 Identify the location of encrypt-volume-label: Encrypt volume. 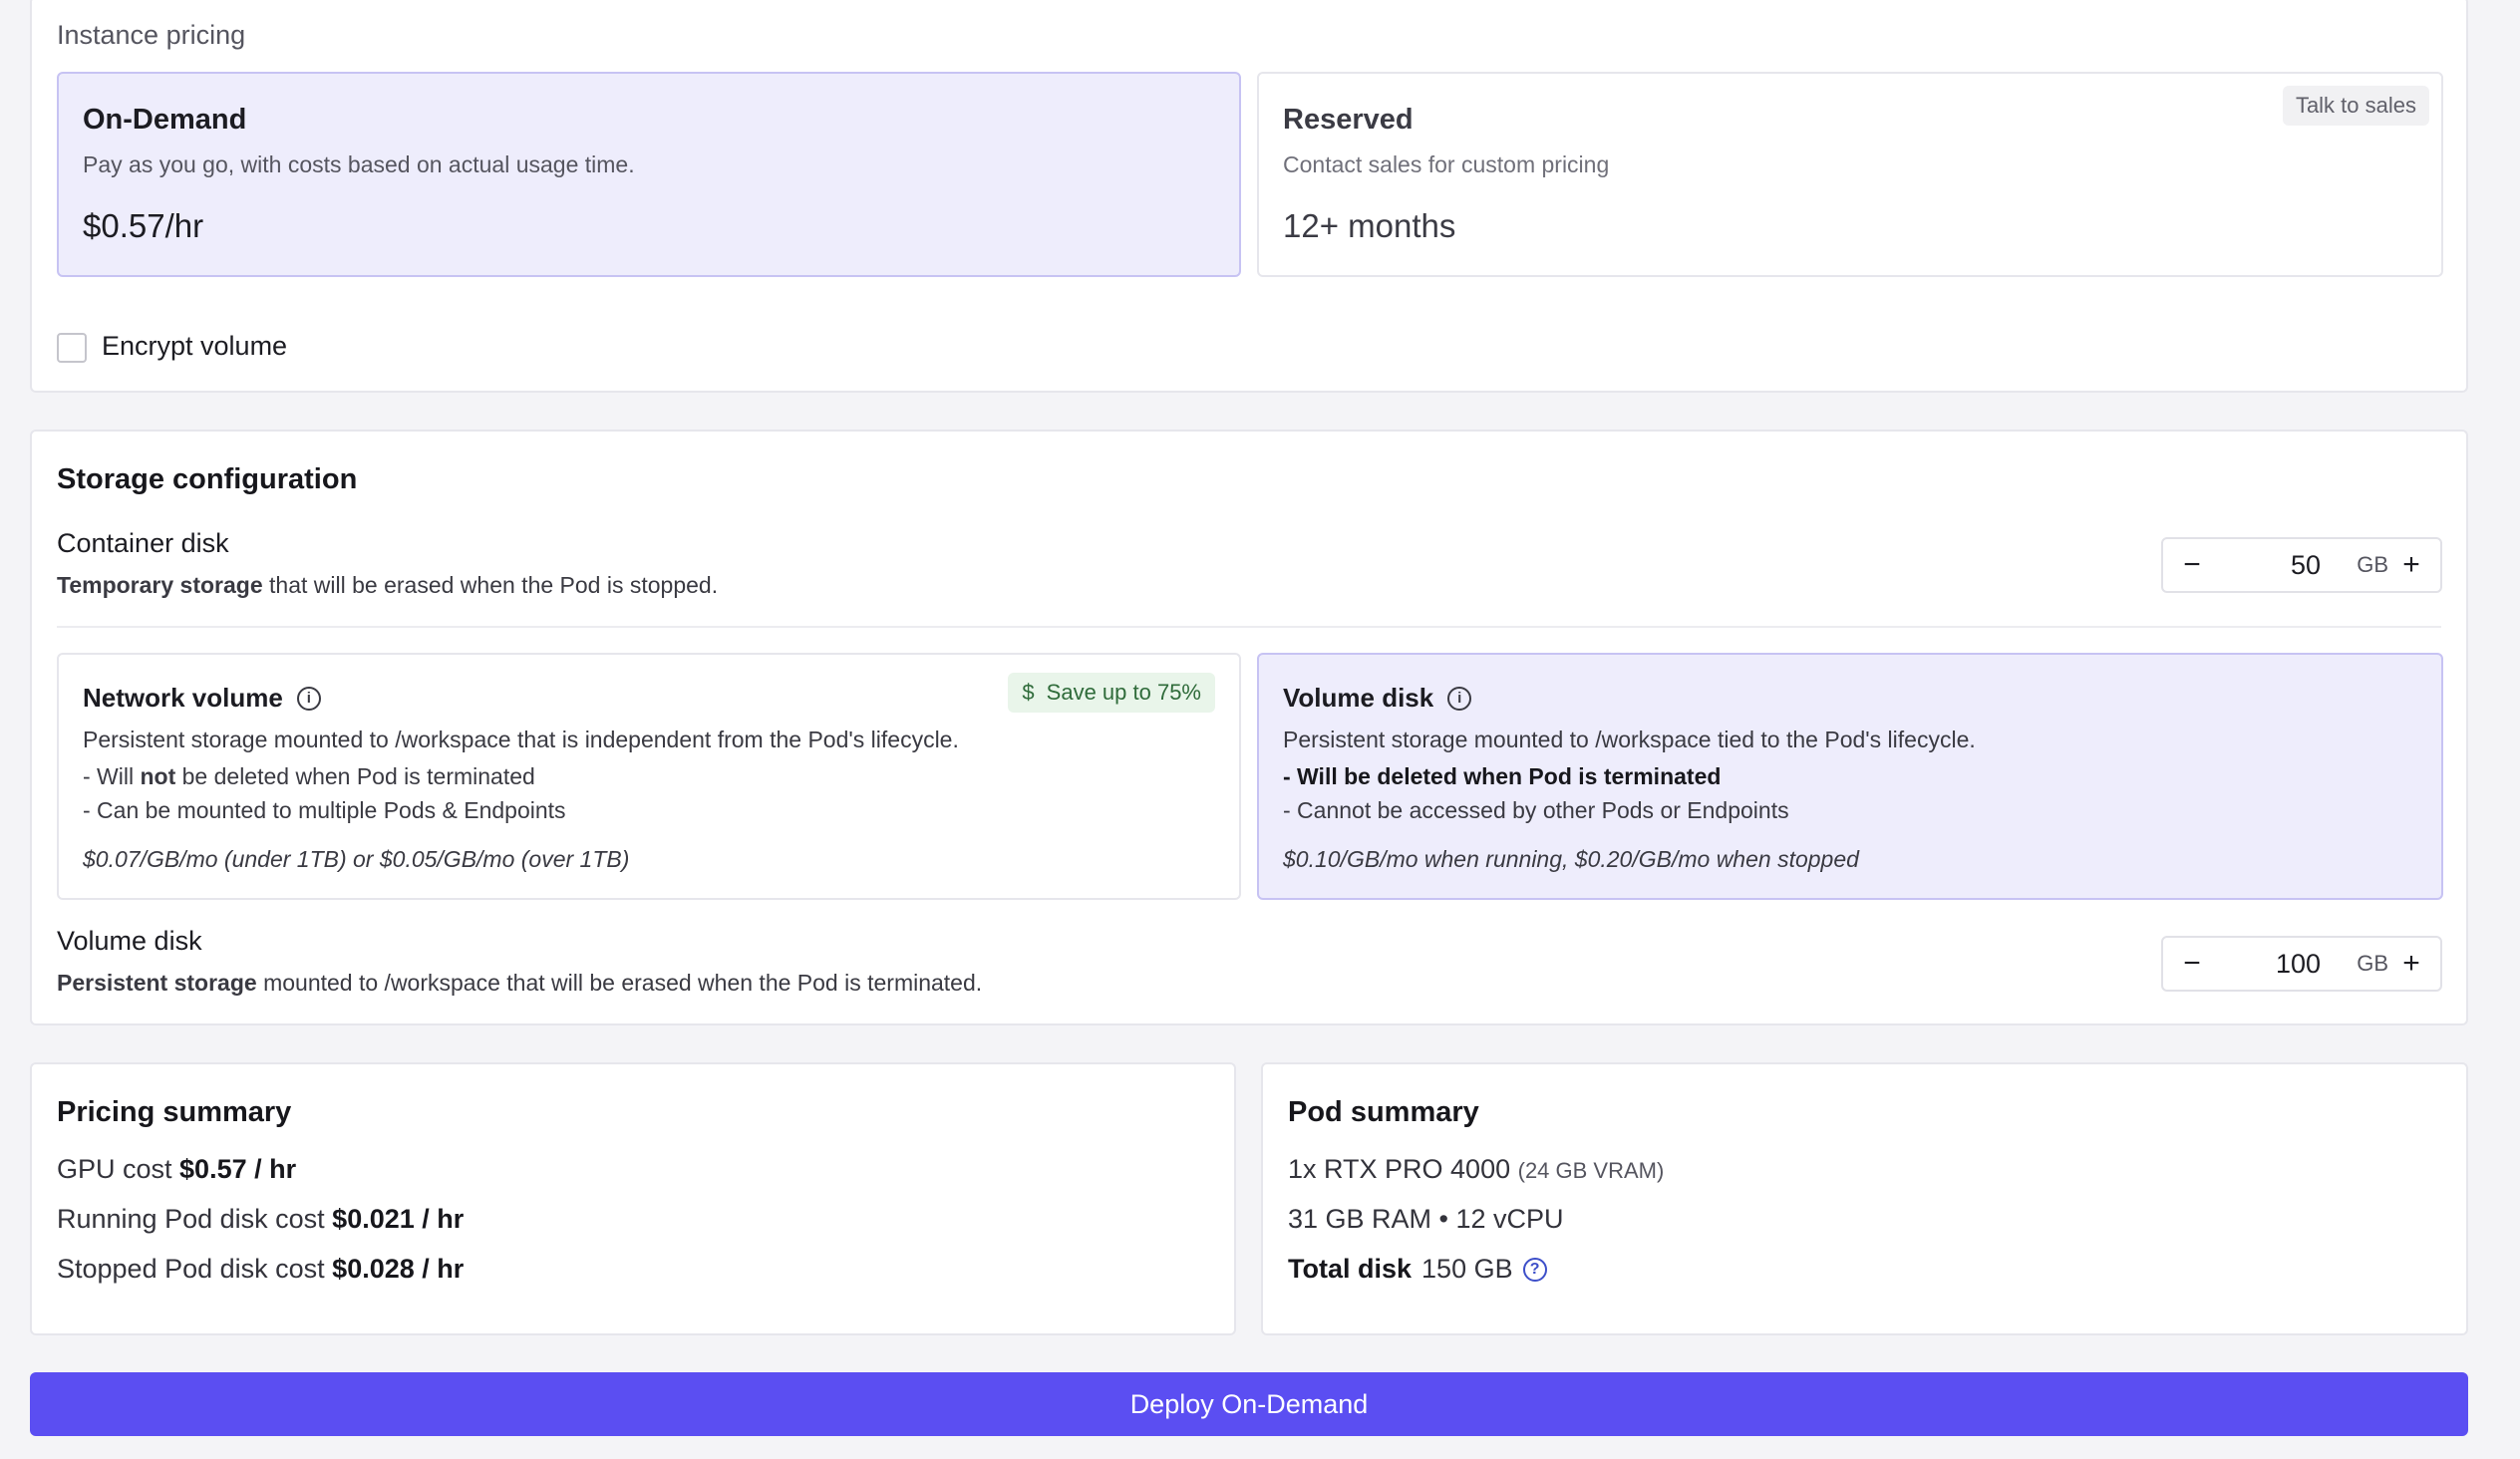
(195, 346).